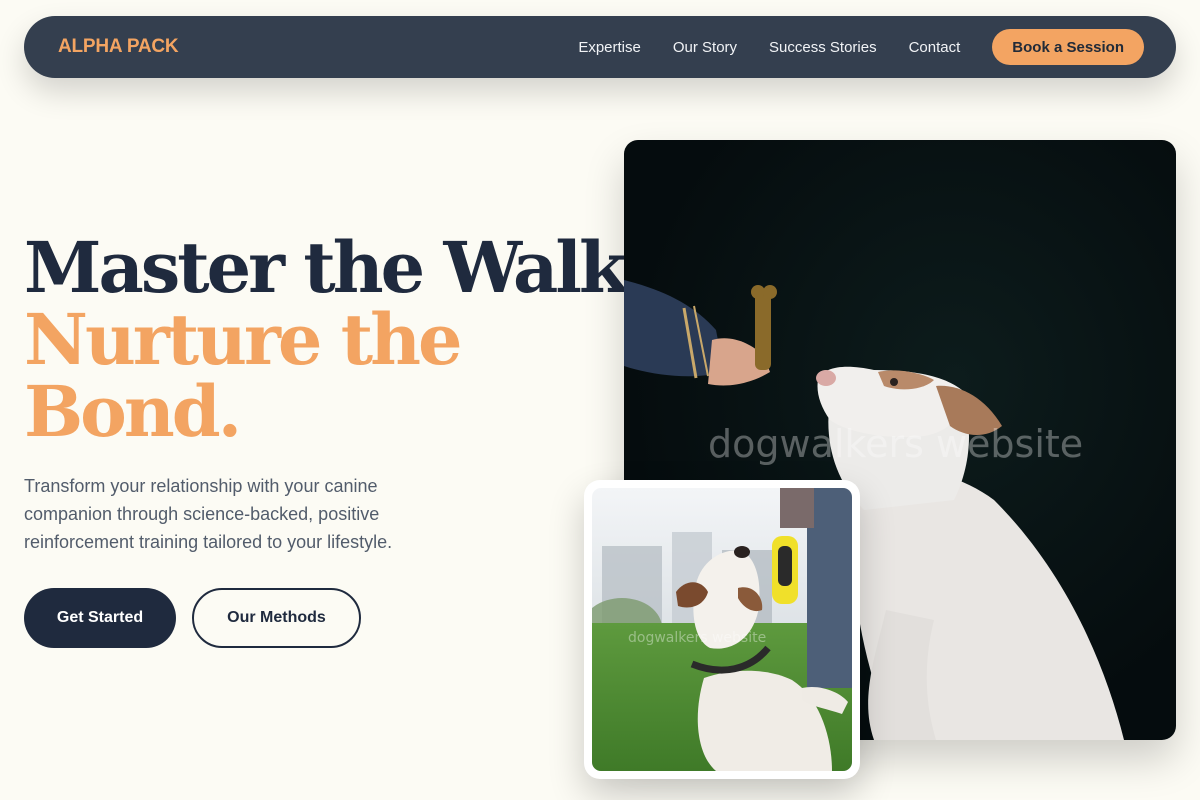 The image size is (1200, 800). What do you see at coordinates (100, 618) in the screenshot?
I see `get-started-button: Get Started` at bounding box center [100, 618].